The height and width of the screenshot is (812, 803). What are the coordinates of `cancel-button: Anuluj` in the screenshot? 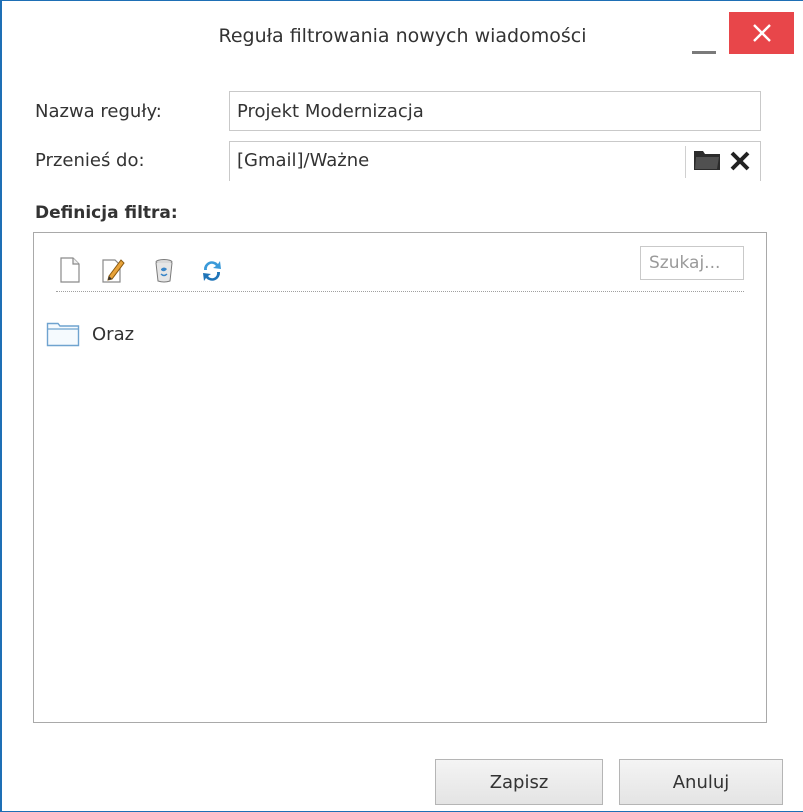 It's located at (701, 782).